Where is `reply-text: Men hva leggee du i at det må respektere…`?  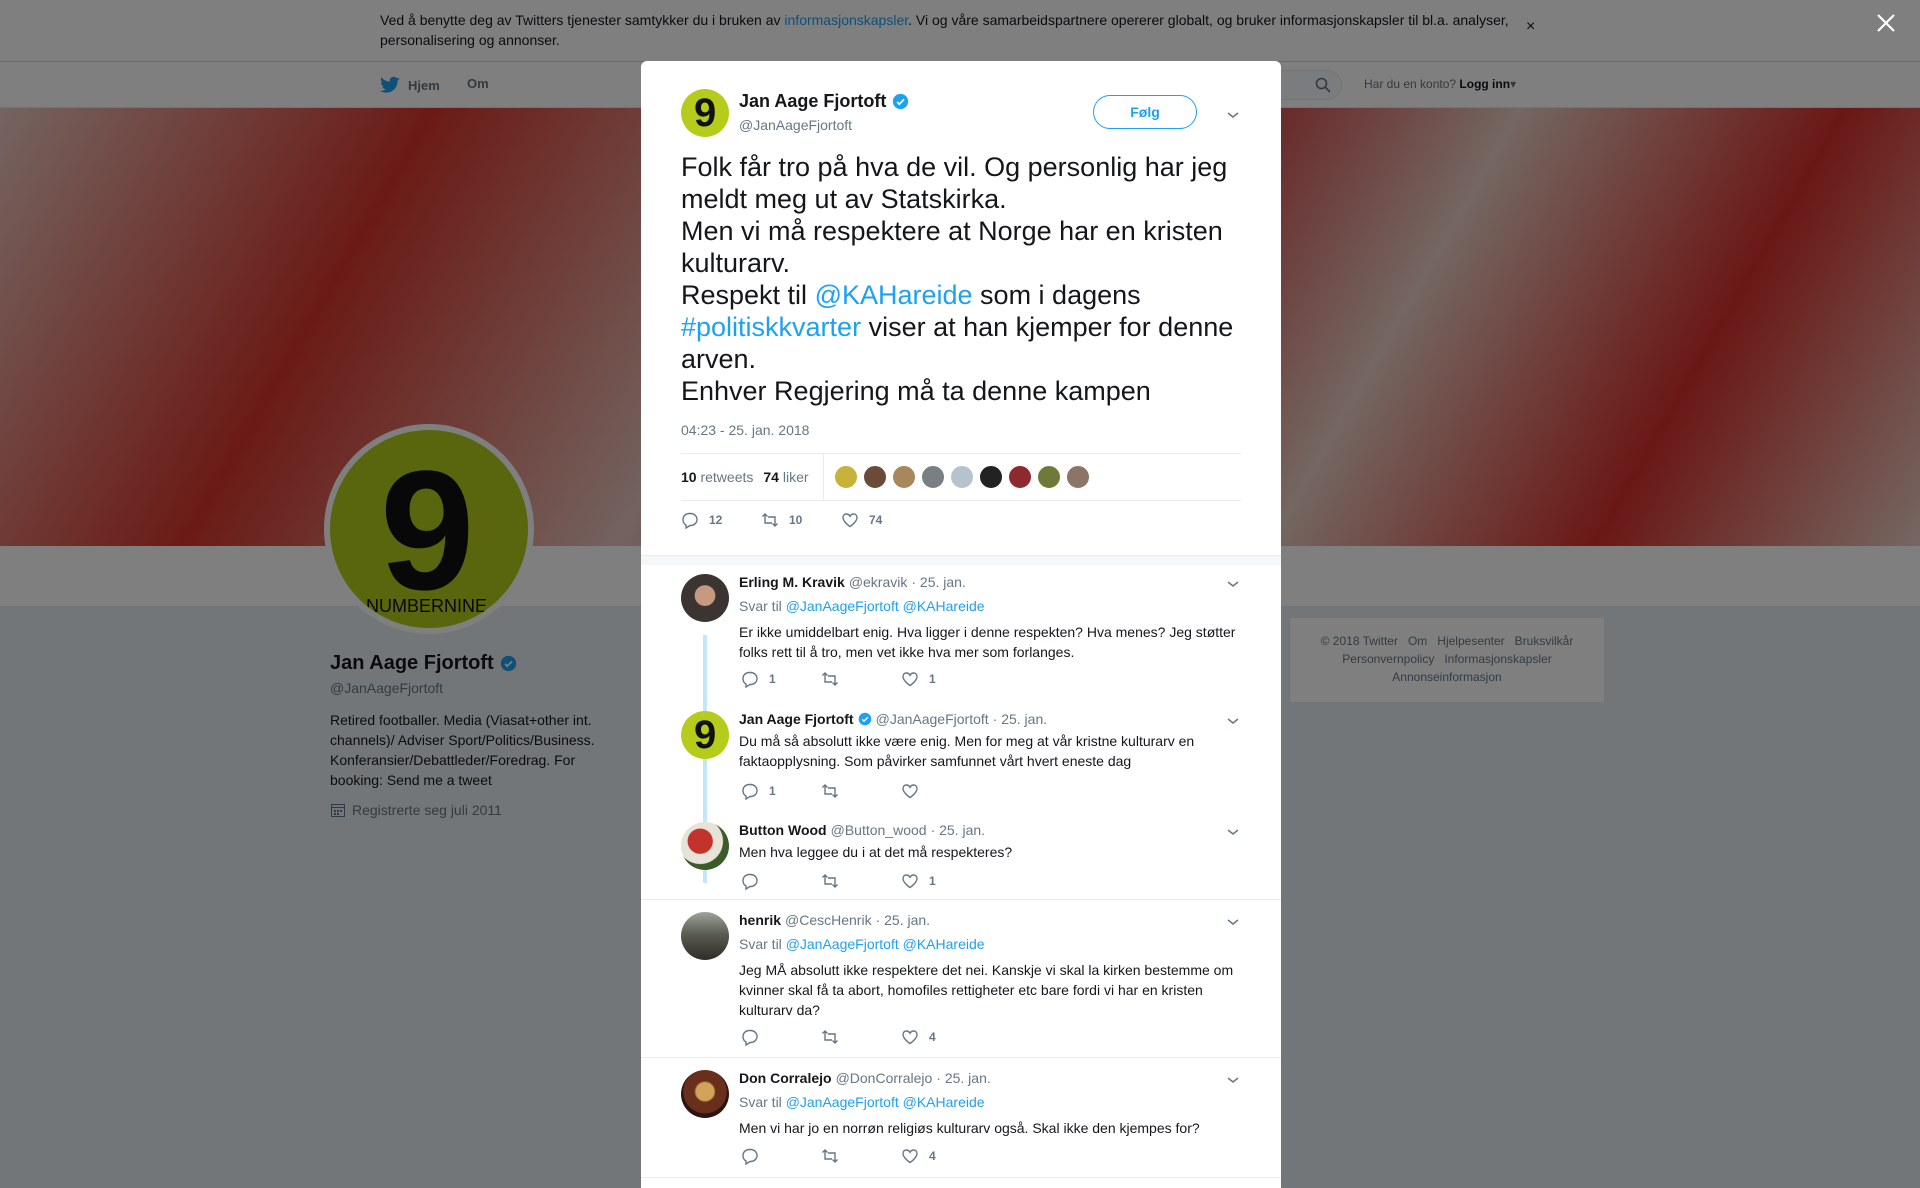
reply-text: Men hva leggee du i at det må respektere… is located at coordinates (876, 852).